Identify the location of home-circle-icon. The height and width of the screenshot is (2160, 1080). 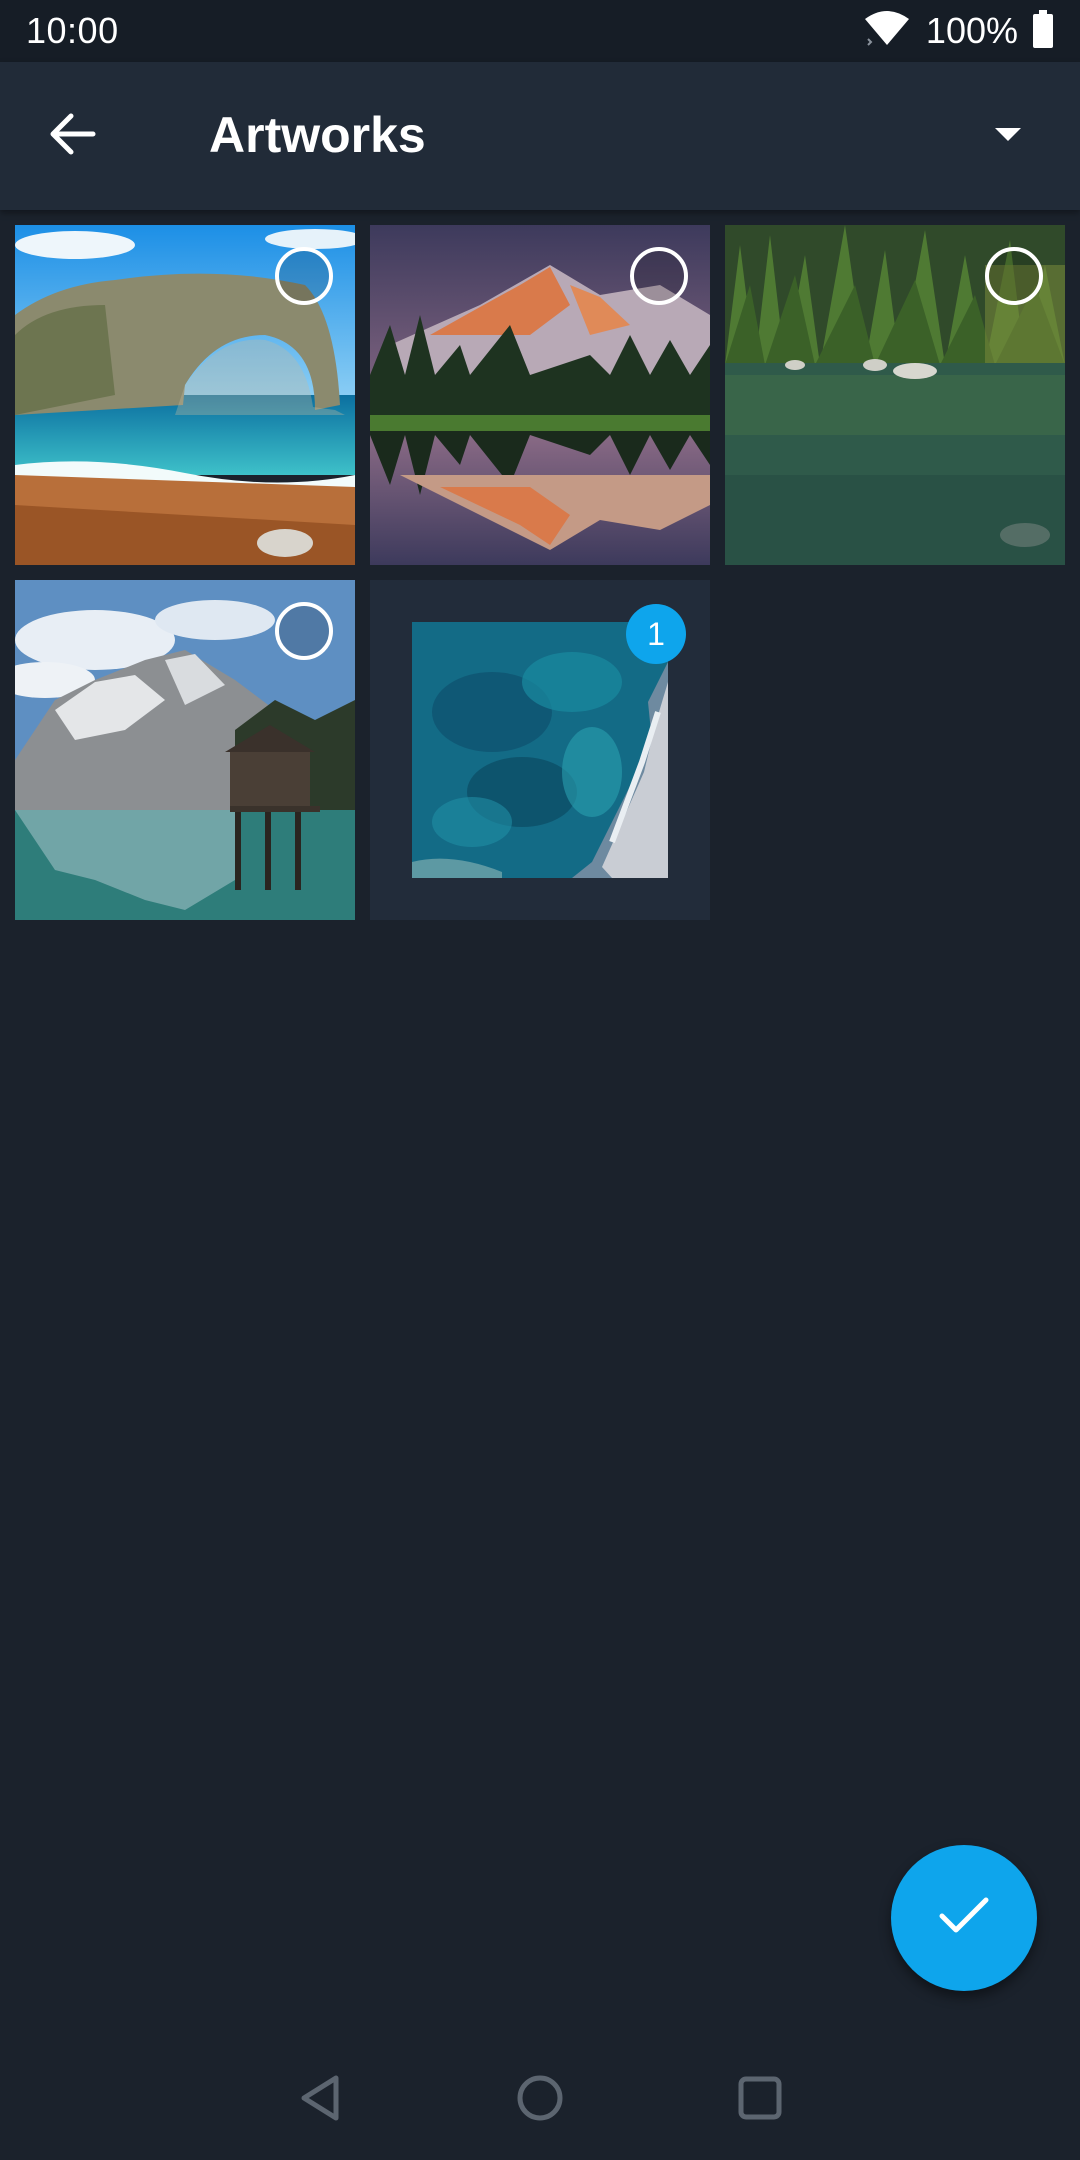
(540, 2100).